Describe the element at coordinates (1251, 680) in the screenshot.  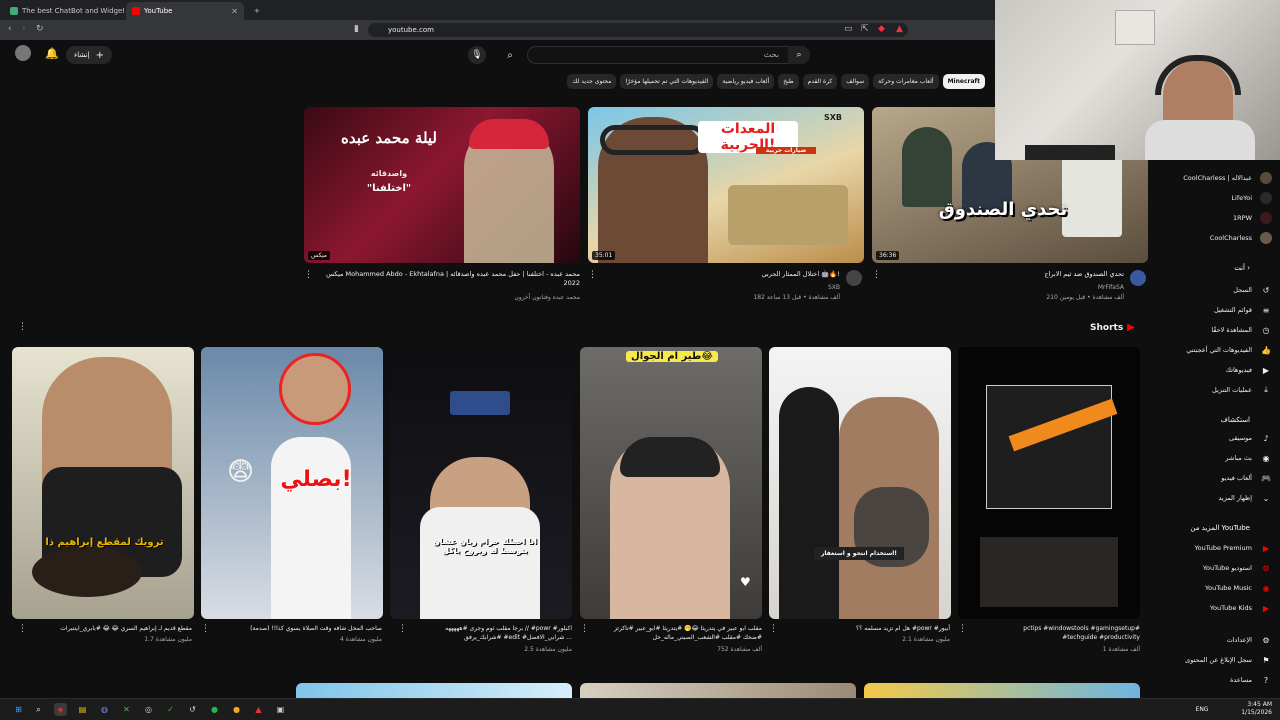
I see `sidebar-item-help: مساعدة?` at that location.